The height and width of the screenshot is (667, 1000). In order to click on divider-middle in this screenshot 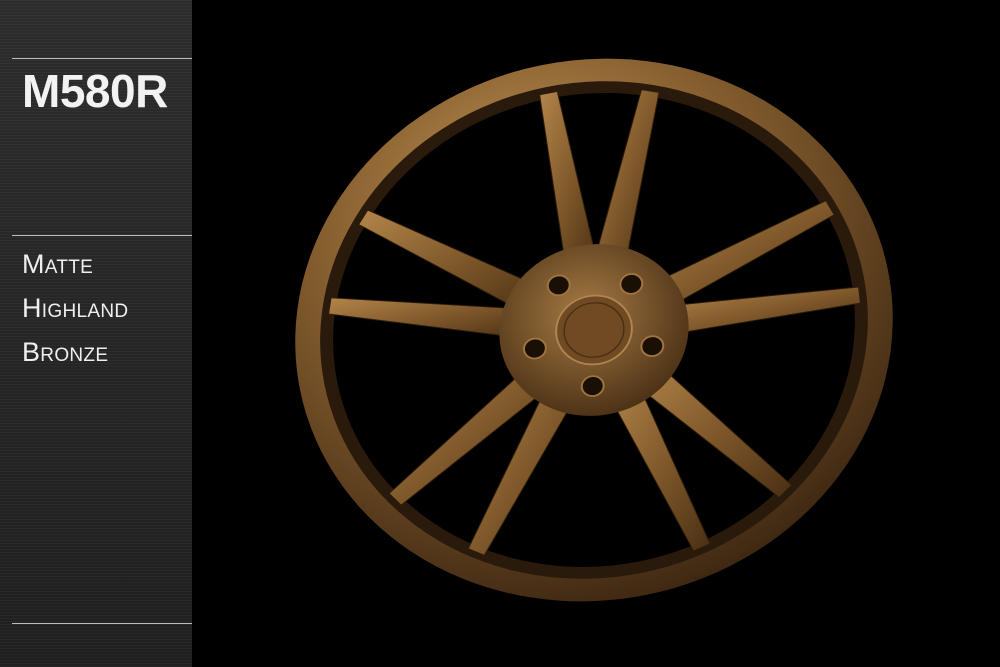, I will do `click(102, 235)`.